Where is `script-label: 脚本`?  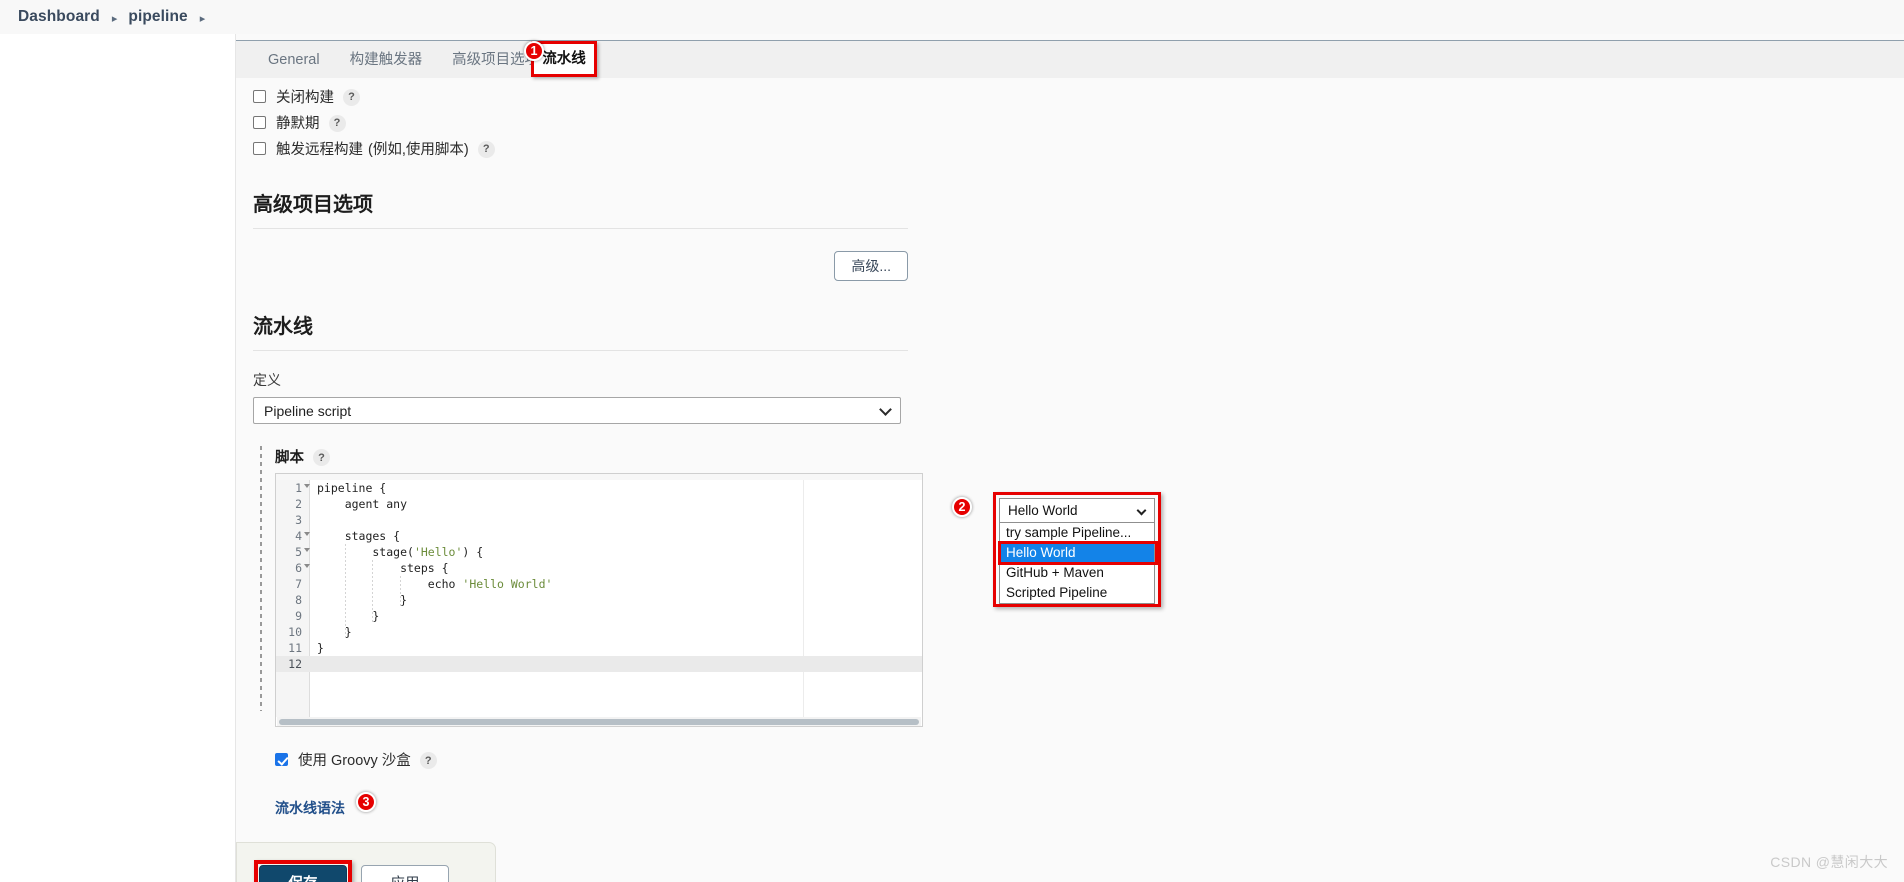
script-label: 脚本 is located at coordinates (289, 458).